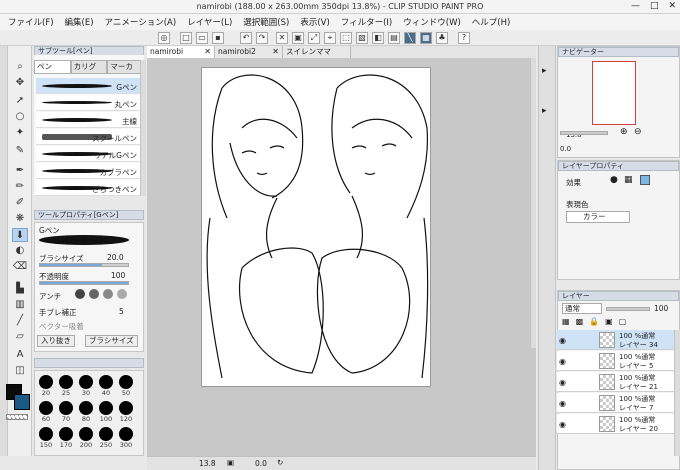 Image resolution: width=680 pixels, height=470 pixels. What do you see at coordinates (20, 83) in the screenshot?
I see `move-icon: ✥` at bounding box center [20, 83].